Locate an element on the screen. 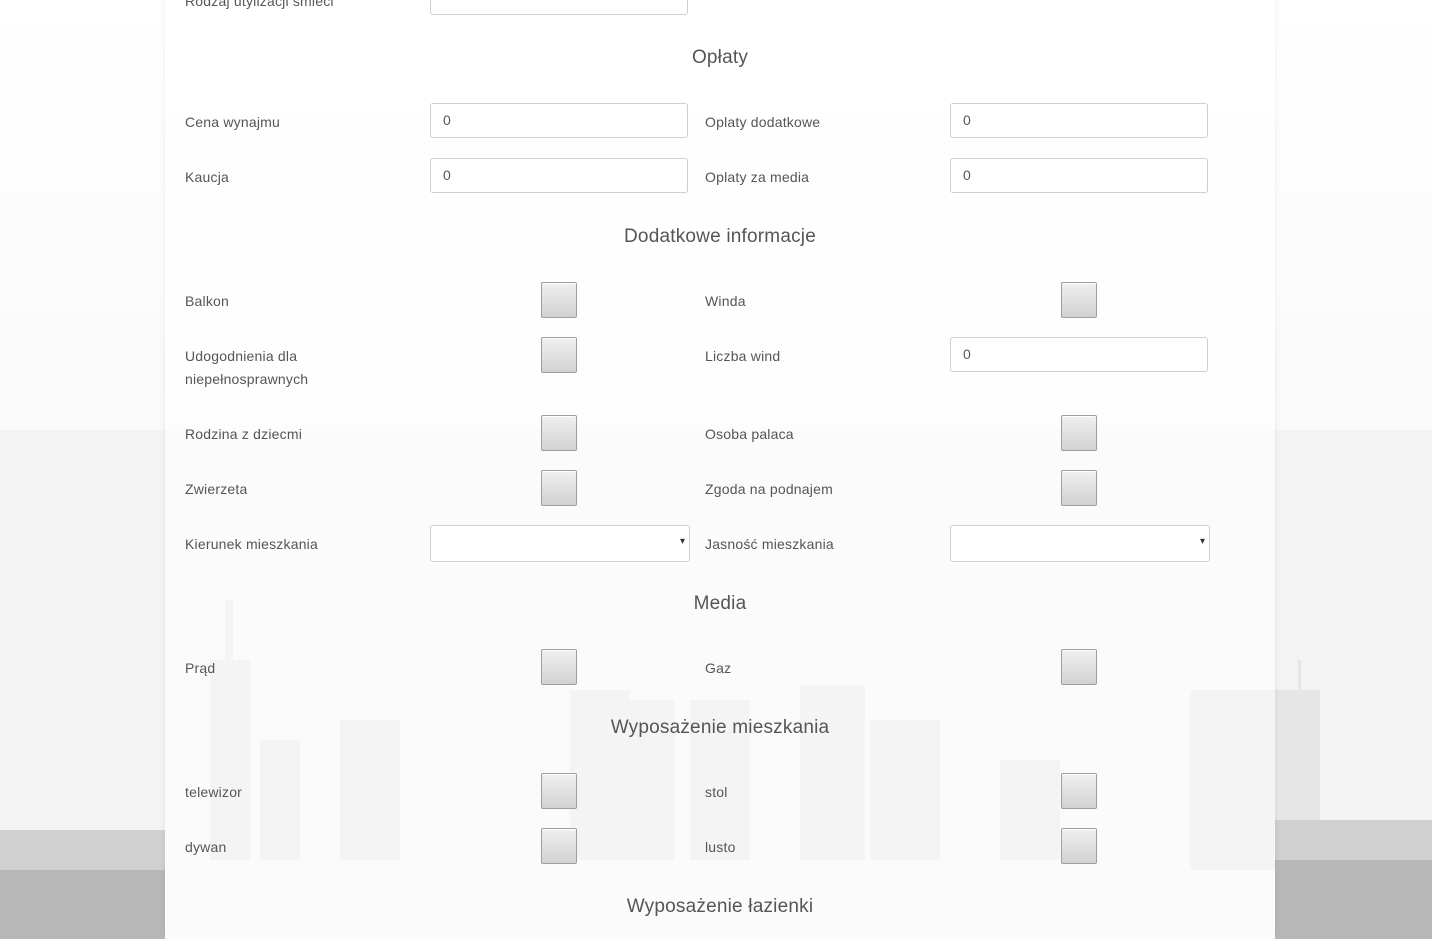  accessibility-label-line1: Udogodnienia dla is located at coordinates (241, 356).